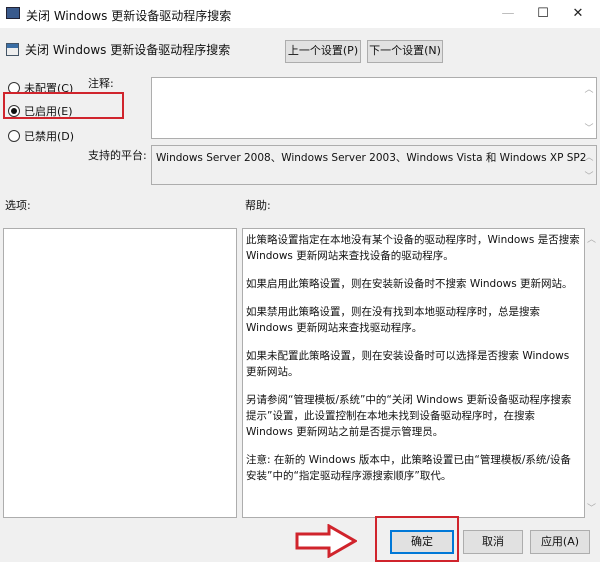 Image resolution: width=600 pixels, height=562 pixels. I want to click on help-paragraph: 如果启用此策略设置，则在安装新设备时不搜索 Windows 更新网站。, so click(409, 284).